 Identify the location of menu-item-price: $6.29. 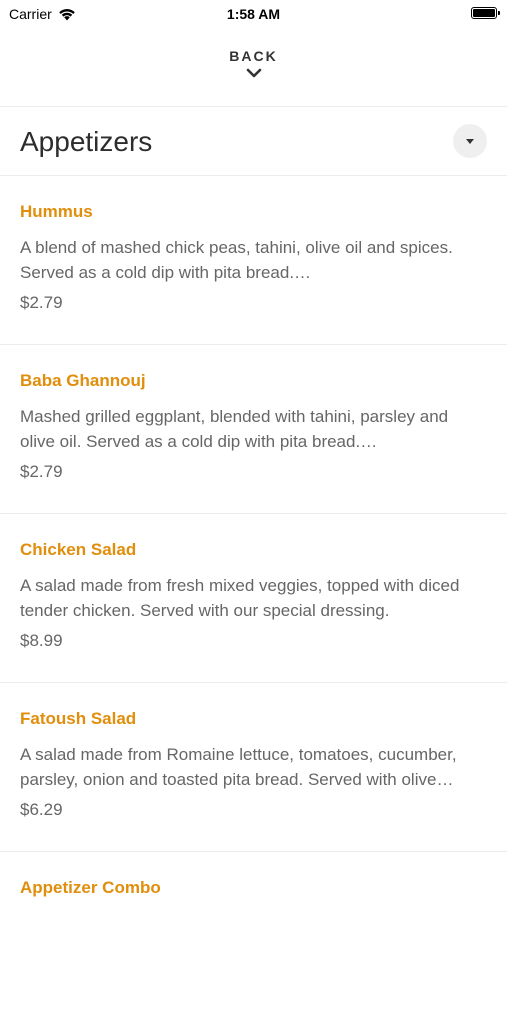
(41, 809).